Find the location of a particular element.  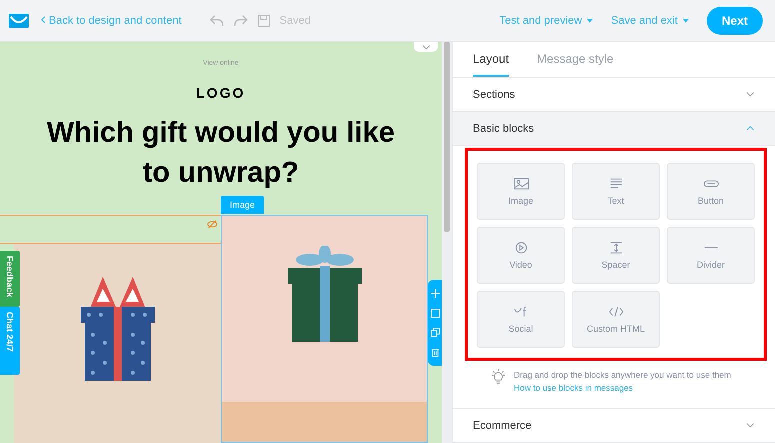

hint-text: Drag and drop the blocks anywhere you want to use them is located at coordinates (623, 375).